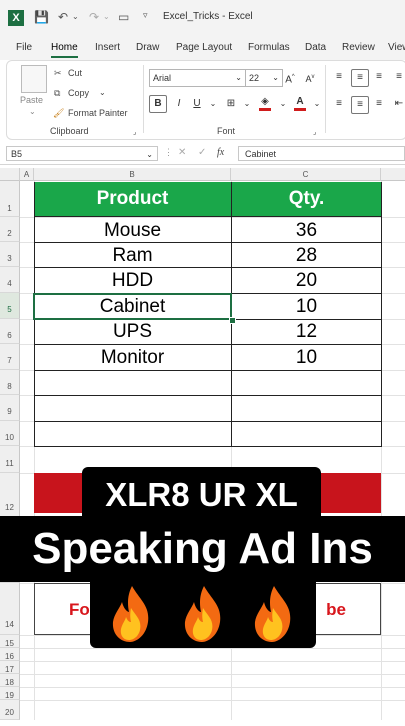  Describe the element at coordinates (247, 104) in the screenshot. I see `borders-dropdown-icon: ⌄` at that location.